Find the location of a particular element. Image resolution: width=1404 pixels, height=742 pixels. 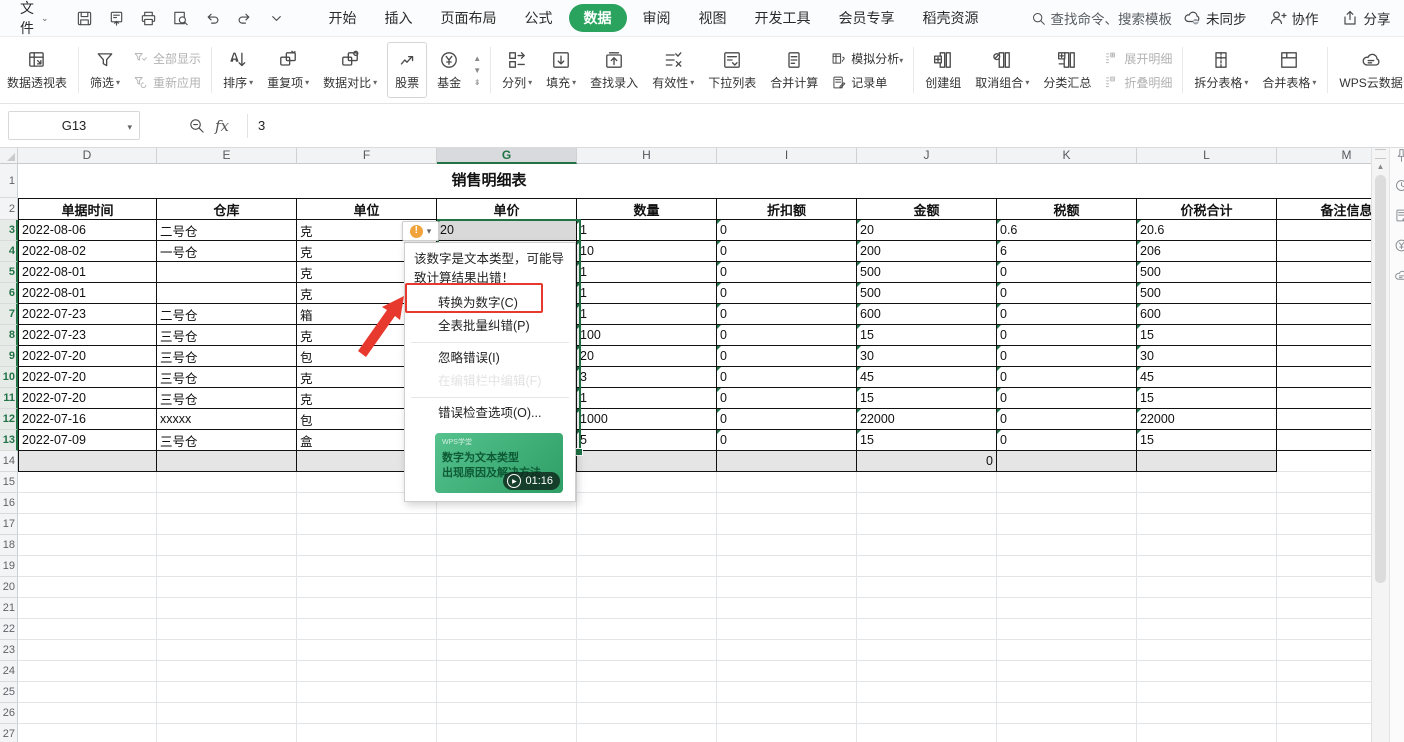

cell-D22 is located at coordinates (87, 629).